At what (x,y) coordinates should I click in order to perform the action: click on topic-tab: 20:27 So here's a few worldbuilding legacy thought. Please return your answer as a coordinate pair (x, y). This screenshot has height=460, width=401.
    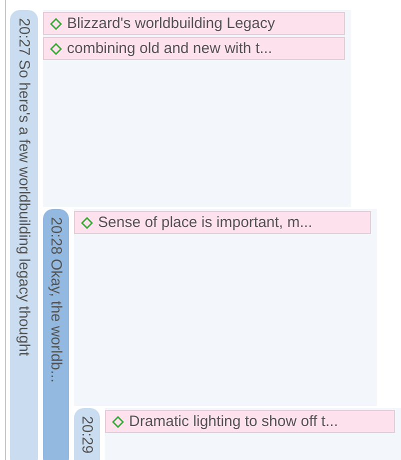
    Looking at the image, I should click on (24, 235).